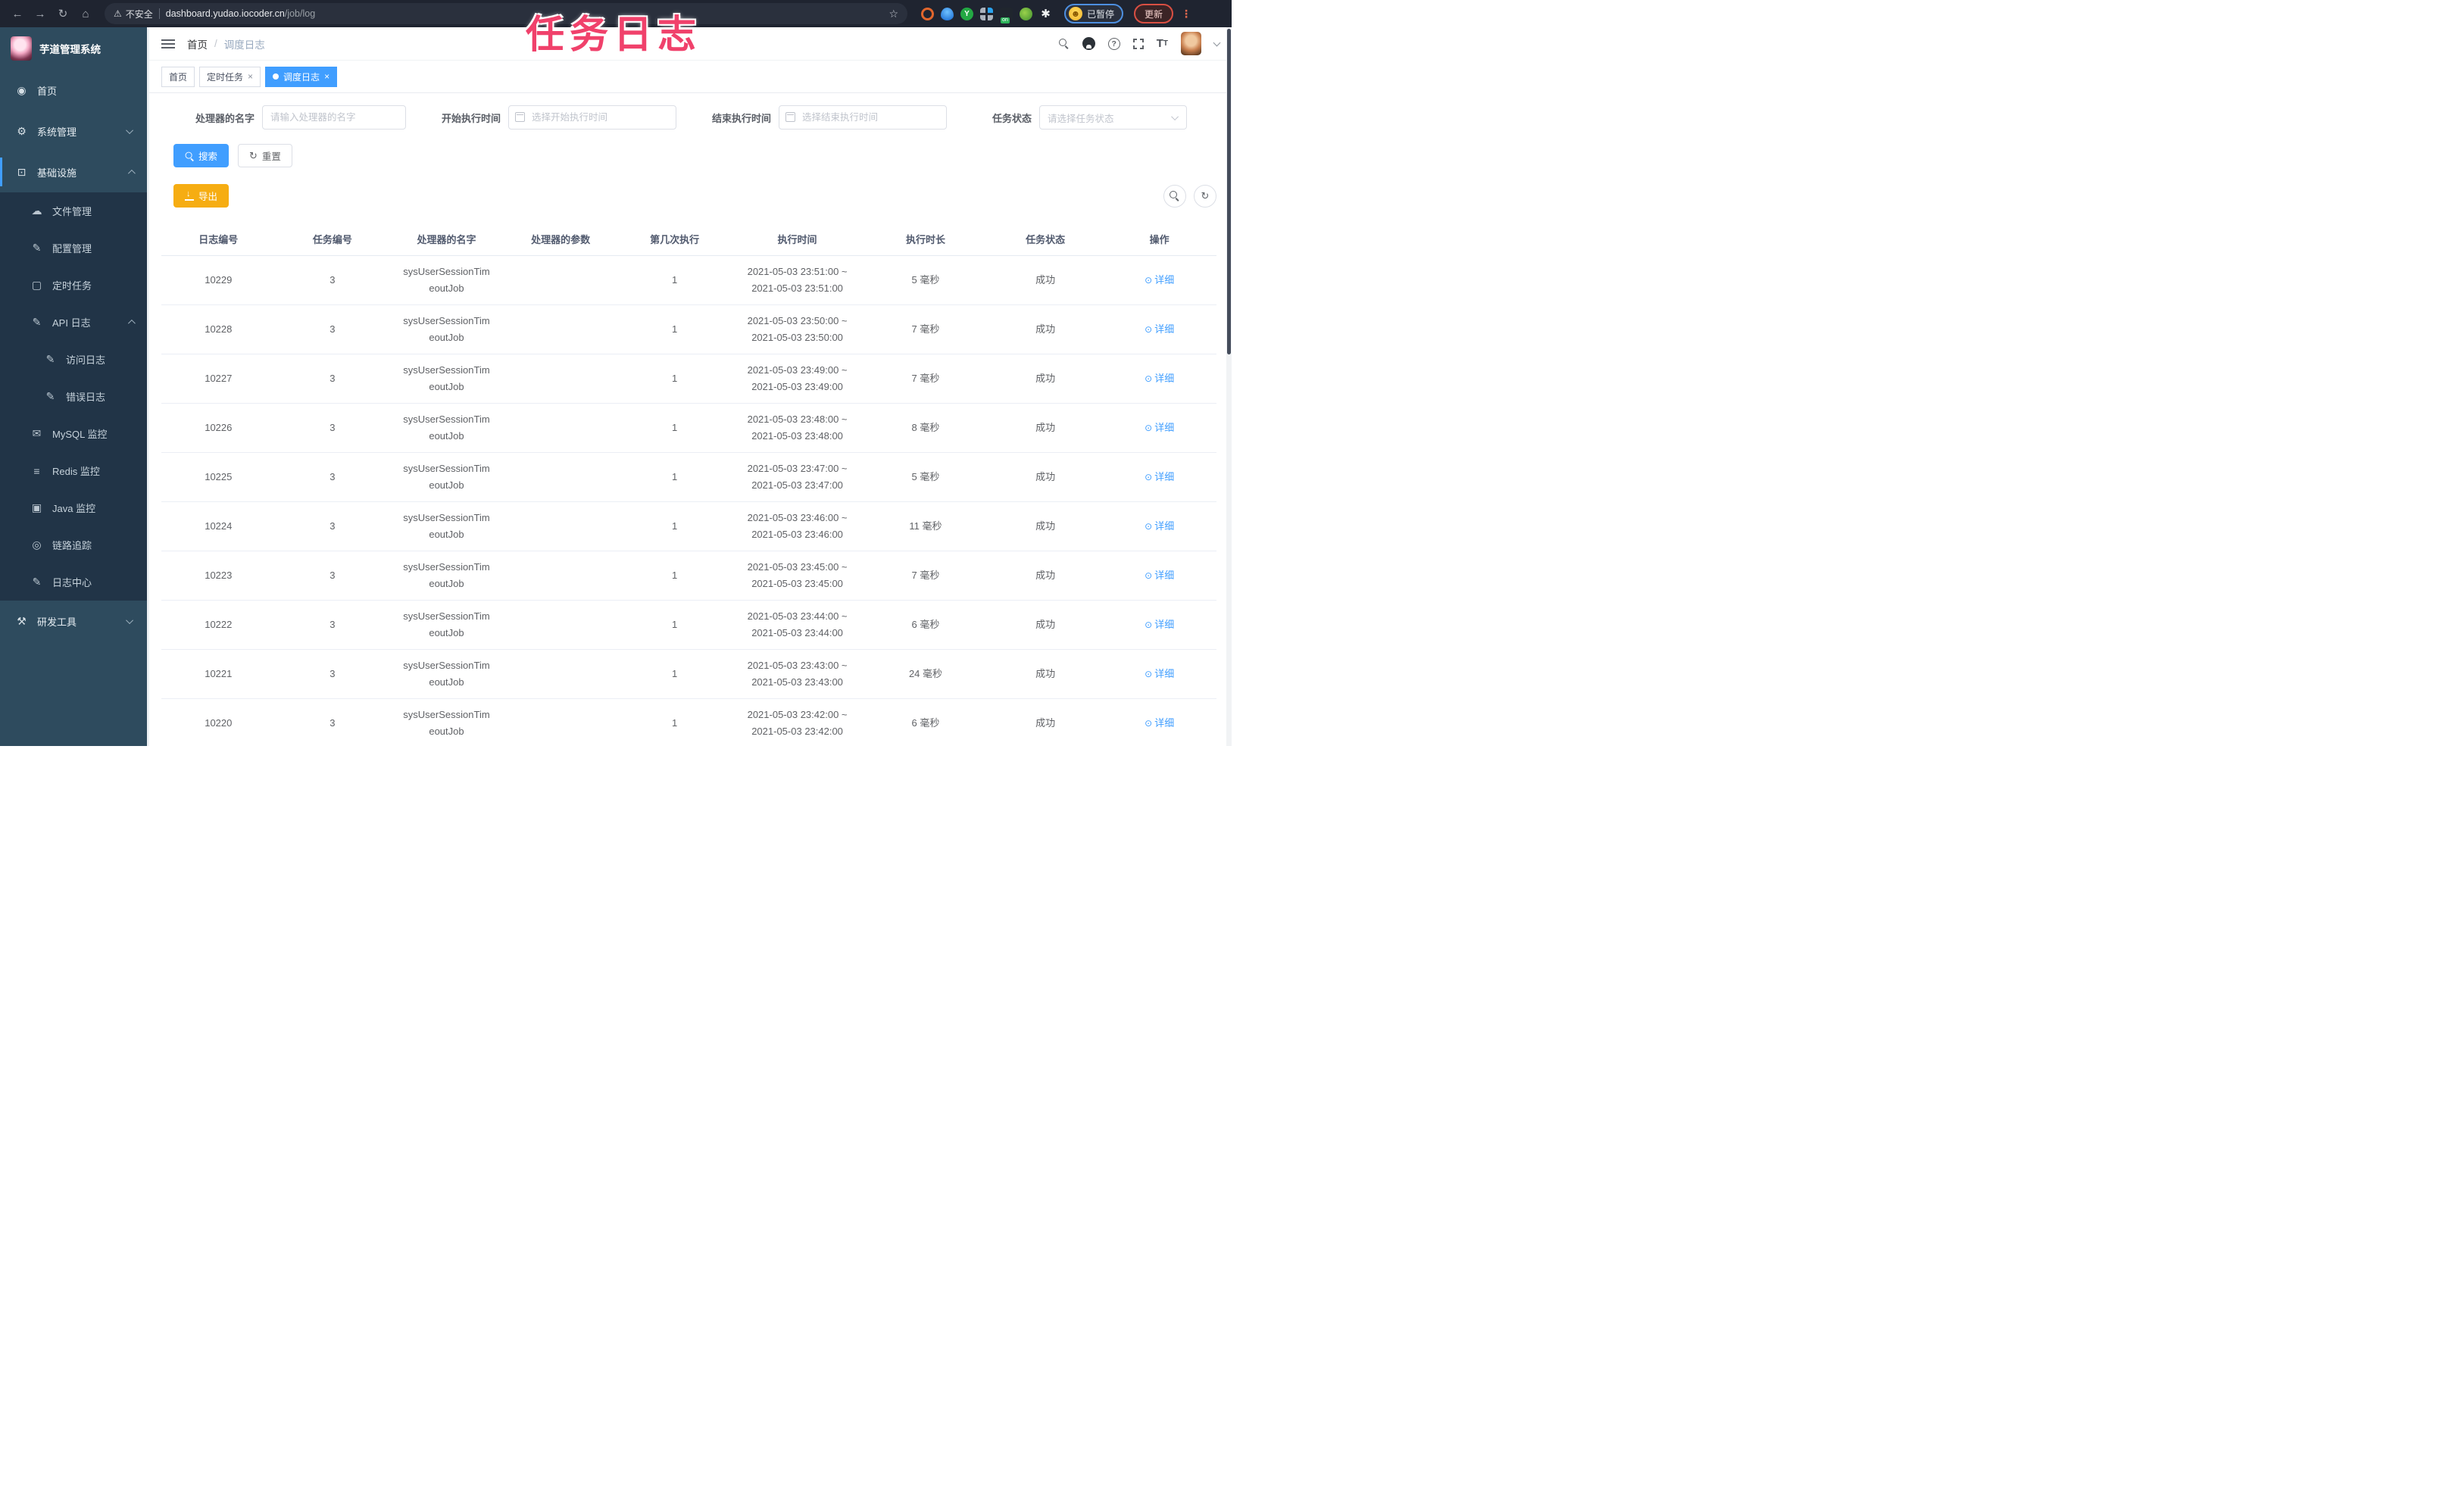  Describe the element at coordinates (73, 397) in the screenshot. I see `sidebar-item-error-log: ✎ 错误日志` at that location.